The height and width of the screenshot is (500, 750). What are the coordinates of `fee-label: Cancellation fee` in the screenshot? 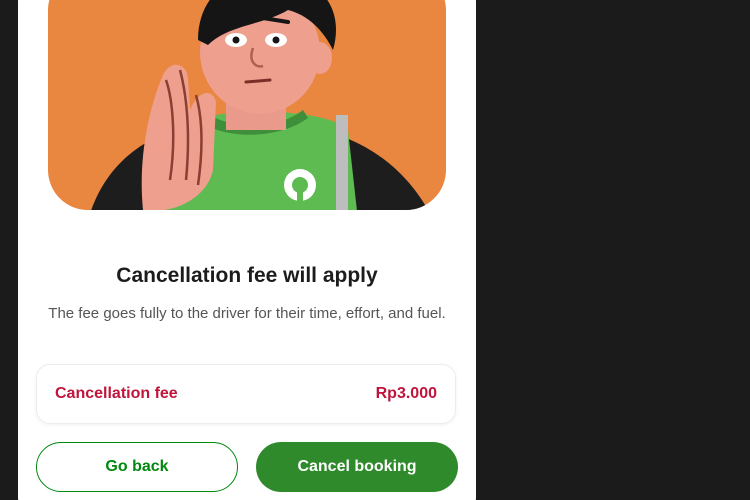 It's located at (116, 393).